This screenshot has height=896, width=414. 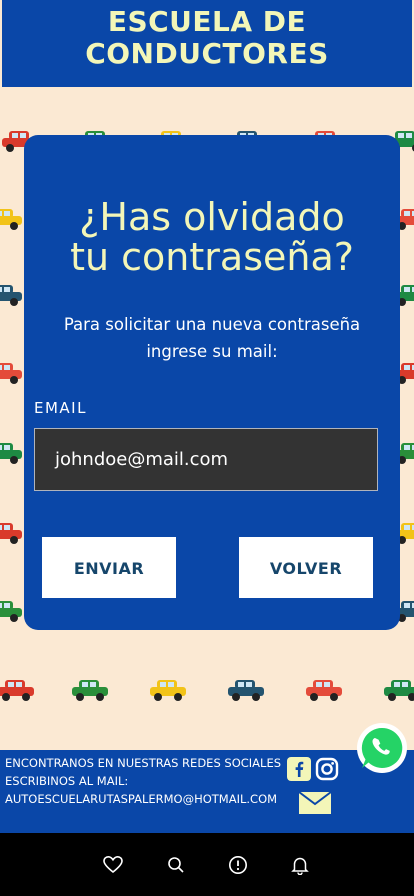 What do you see at coordinates (327, 769) in the screenshot?
I see `instagram-icon` at bounding box center [327, 769].